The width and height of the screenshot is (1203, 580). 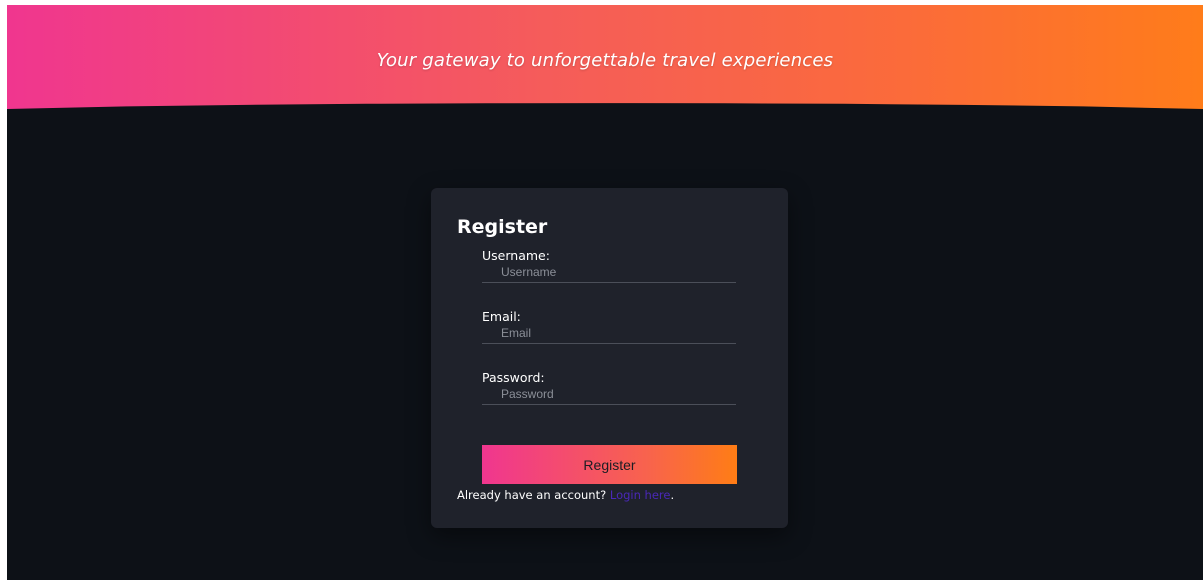 What do you see at coordinates (513, 377) in the screenshot?
I see `password-label: Password:` at bounding box center [513, 377].